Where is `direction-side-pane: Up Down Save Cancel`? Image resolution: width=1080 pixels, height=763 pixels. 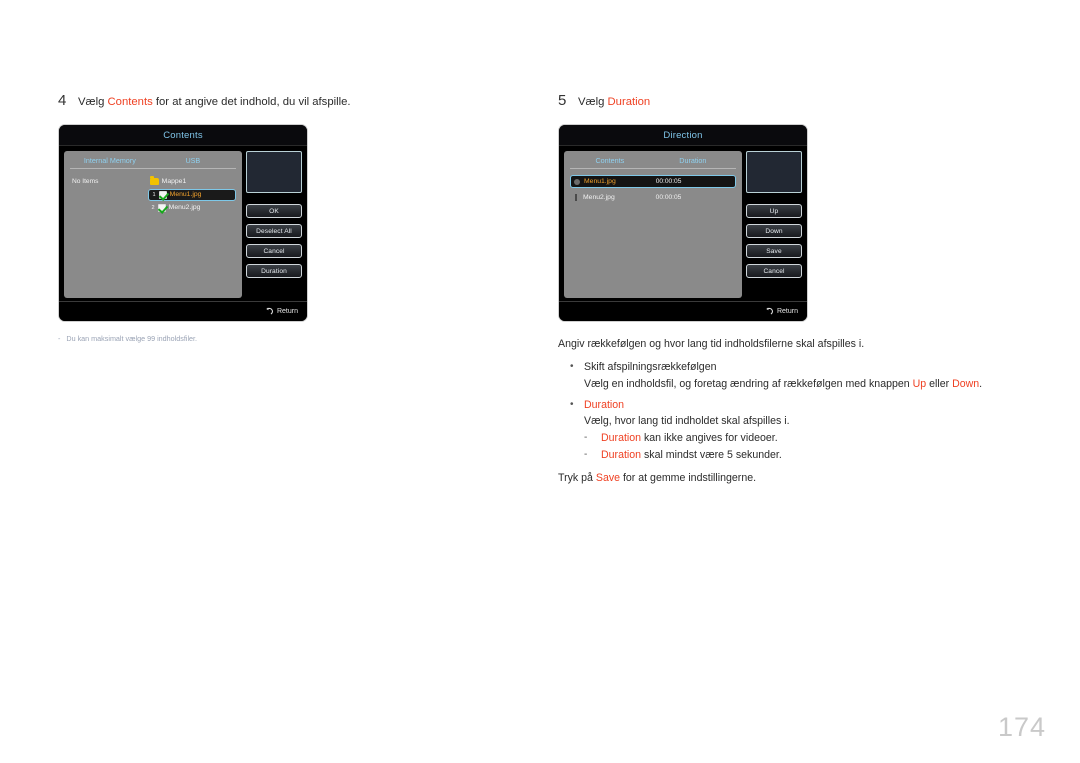
direction-side-pane: Up Down Save Cancel is located at coordinates (774, 224).